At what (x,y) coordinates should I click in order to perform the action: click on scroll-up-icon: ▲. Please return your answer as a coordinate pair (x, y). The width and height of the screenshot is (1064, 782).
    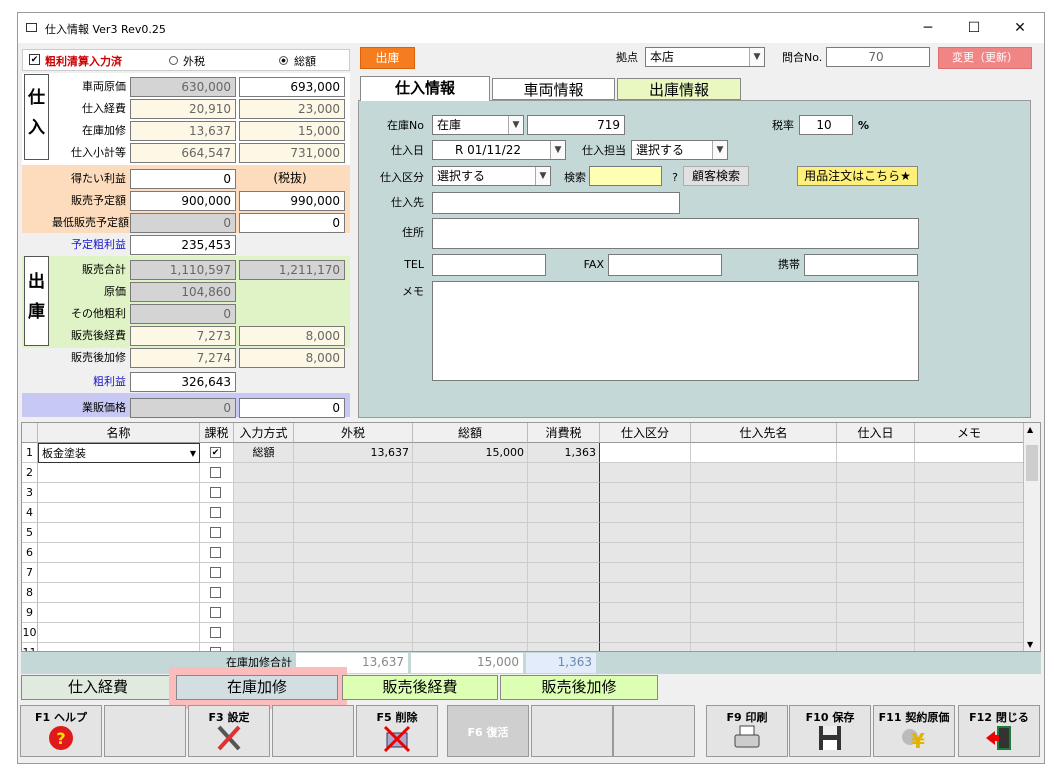
    Looking at the image, I should click on (1030, 429).